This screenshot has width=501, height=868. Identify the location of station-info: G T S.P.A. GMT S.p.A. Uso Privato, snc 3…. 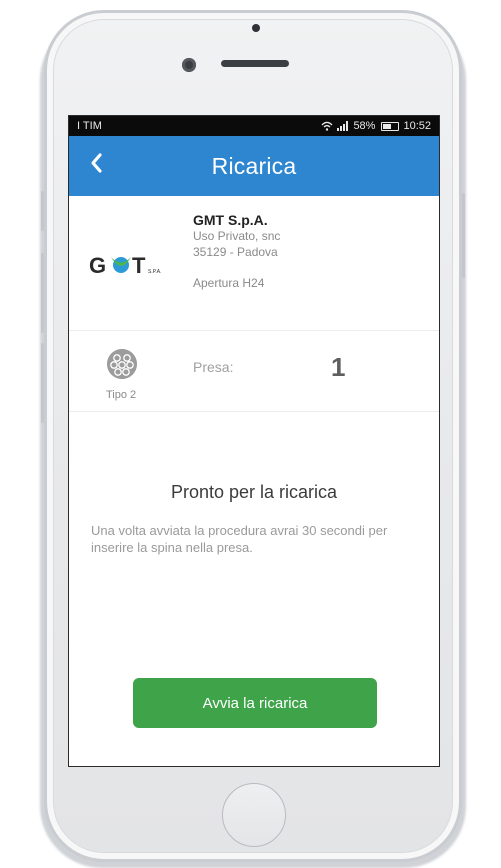
(254, 263).